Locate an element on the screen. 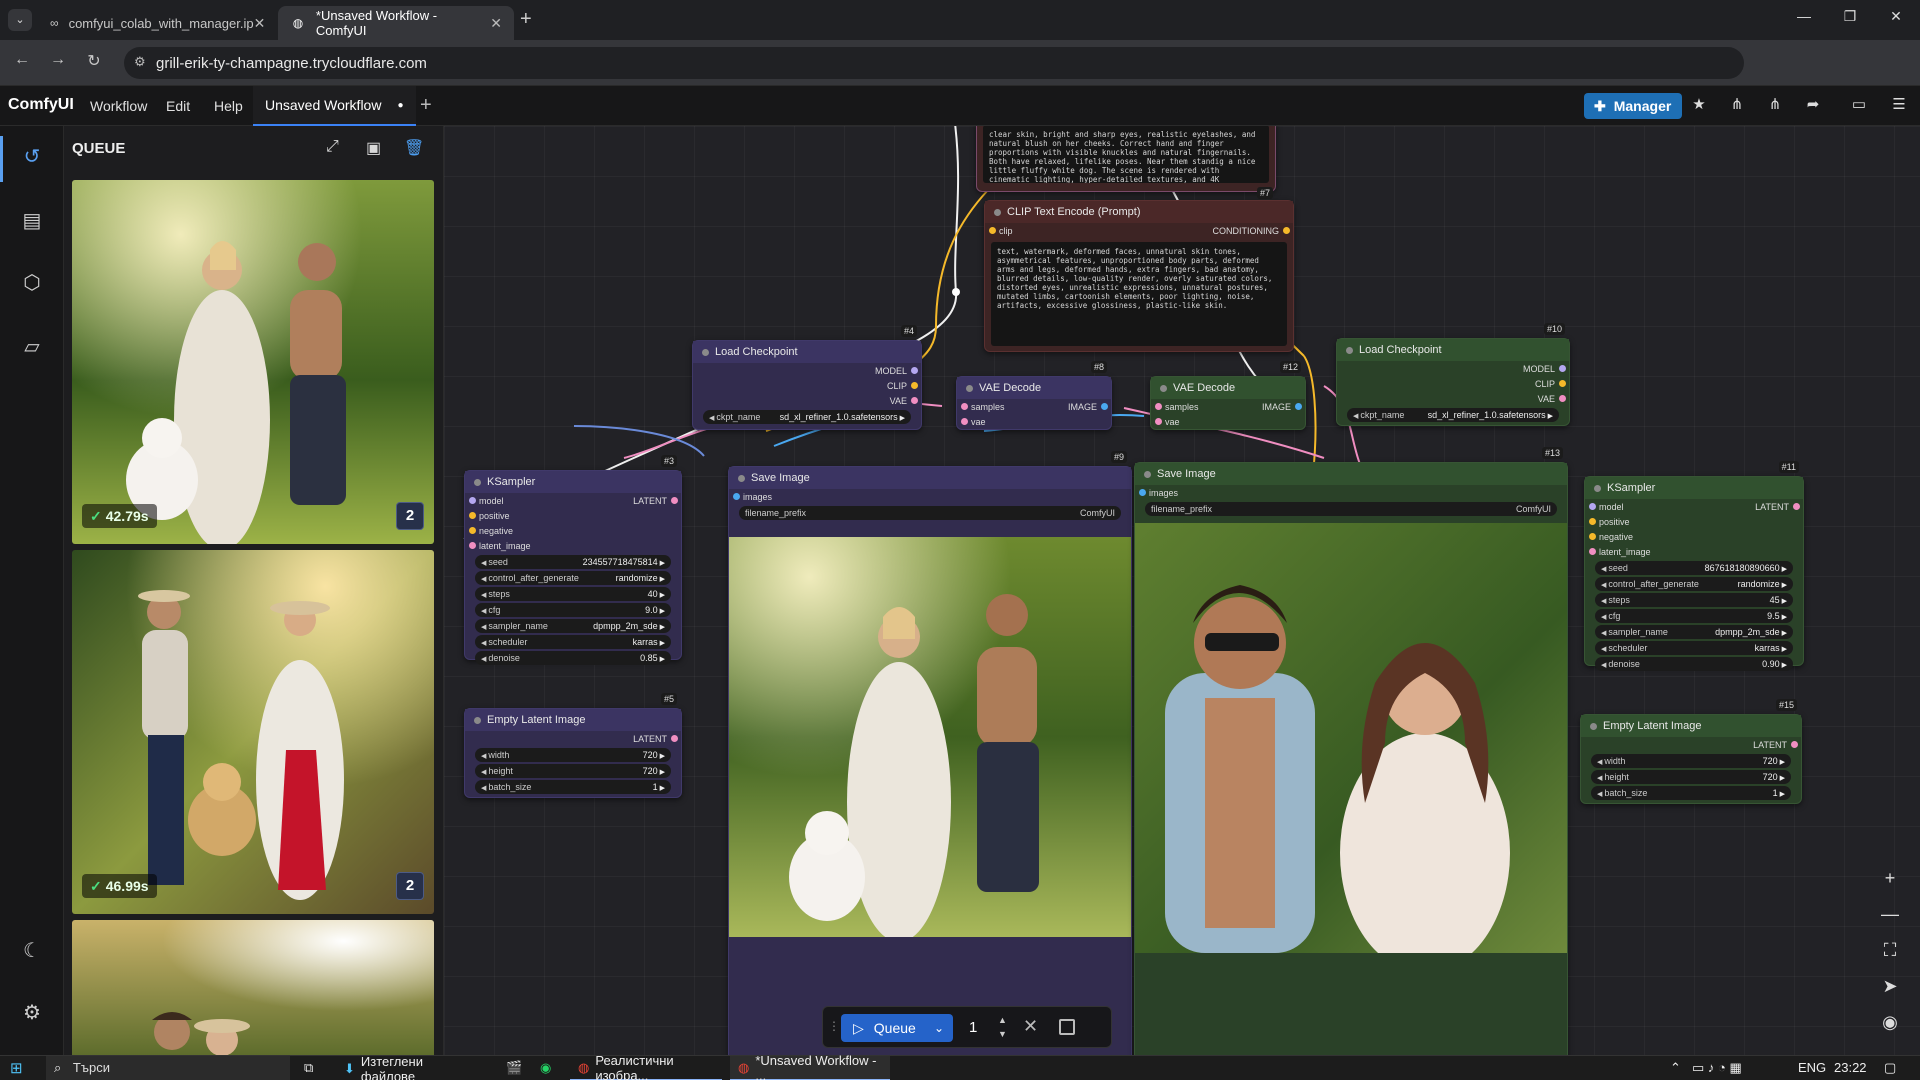 This screenshot has width=1920, height=1080. vae-decode-node: #12 VAE Decode samples IMAGE vae is located at coordinates (1228, 395).